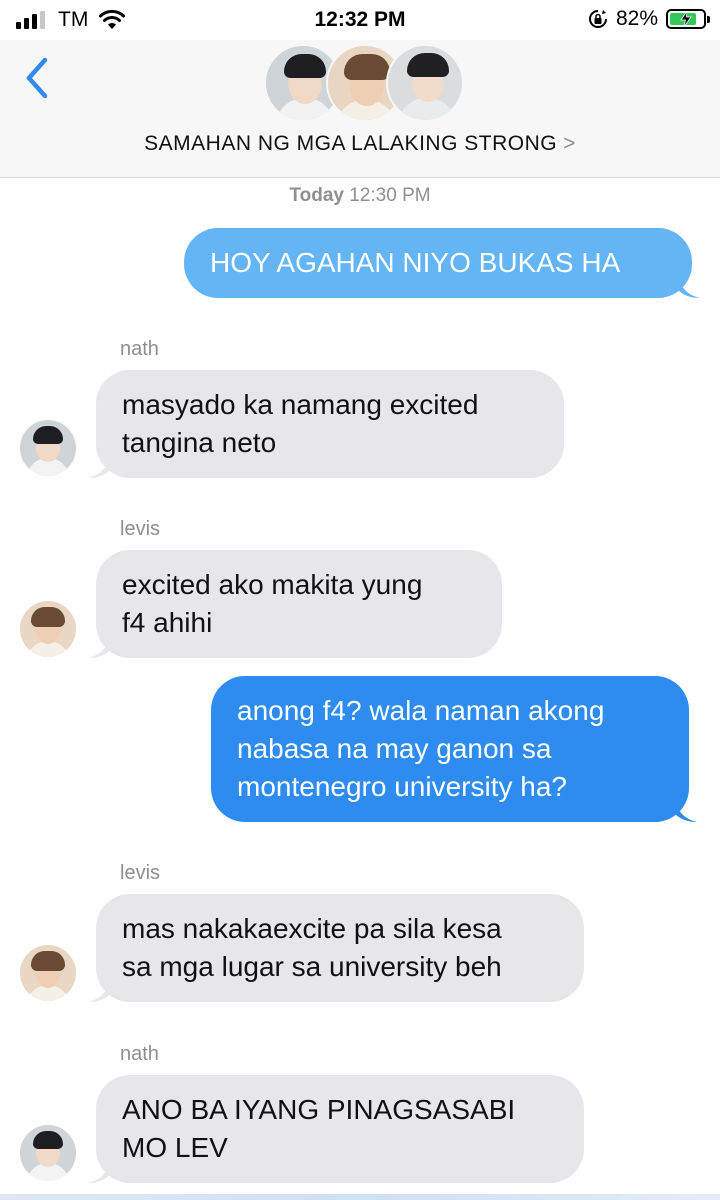 This screenshot has height=1200, width=720. Describe the element at coordinates (272, 584) in the screenshot. I see `message-text-line: excited ako makita yung` at that location.